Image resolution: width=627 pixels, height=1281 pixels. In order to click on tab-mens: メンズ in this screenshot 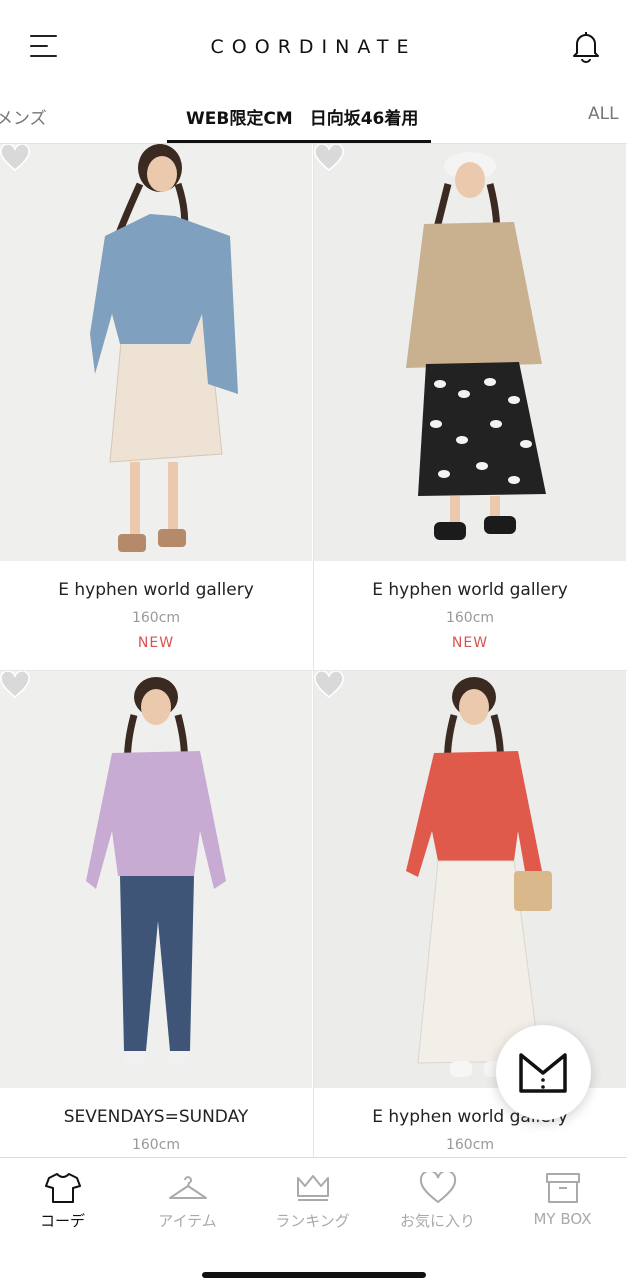, I will do `click(23, 116)`.